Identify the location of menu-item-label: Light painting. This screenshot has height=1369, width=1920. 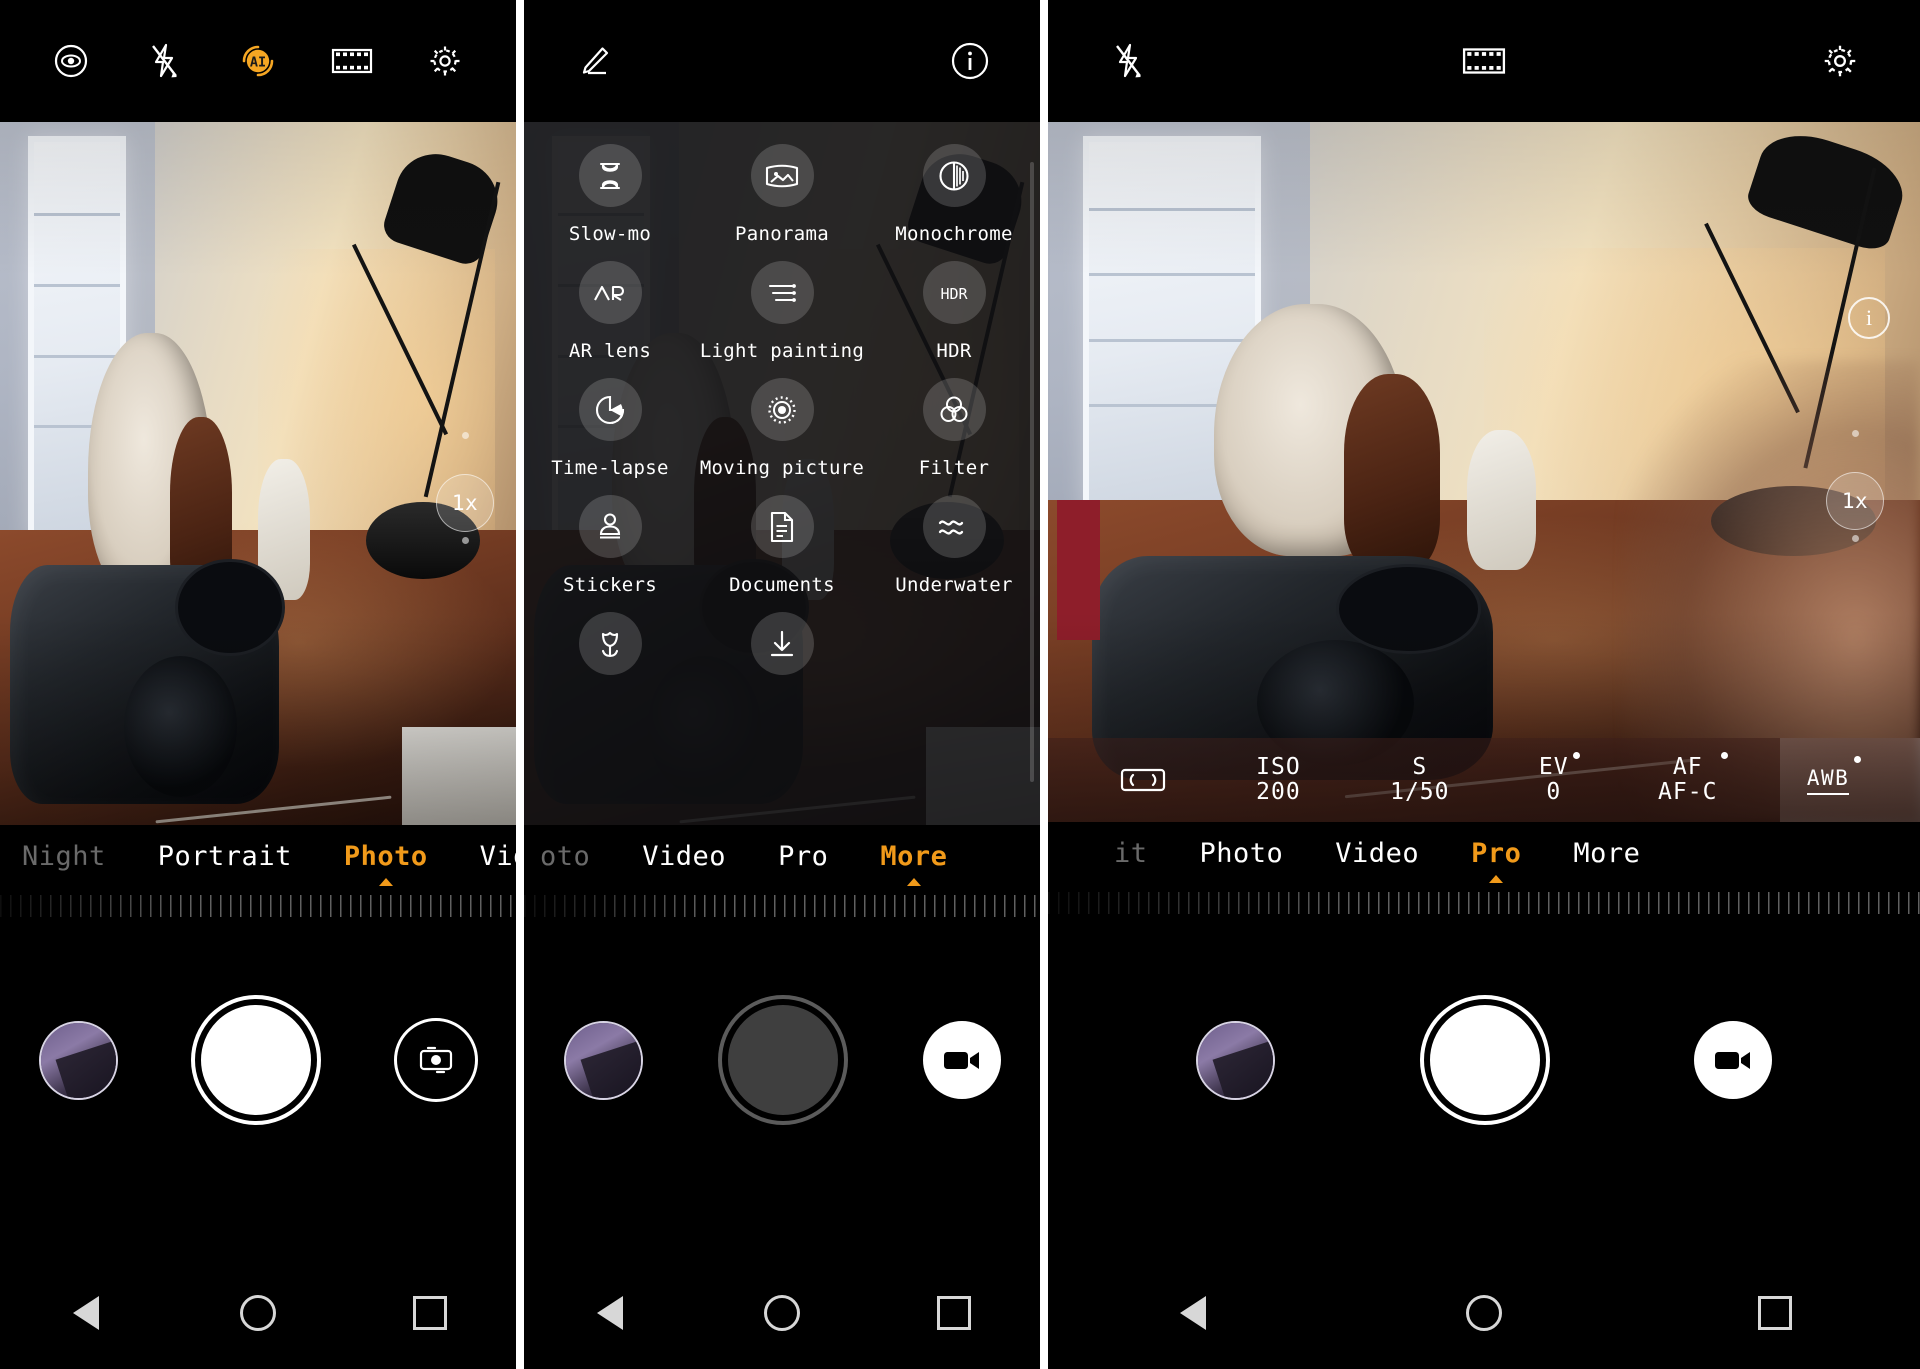
(782, 351).